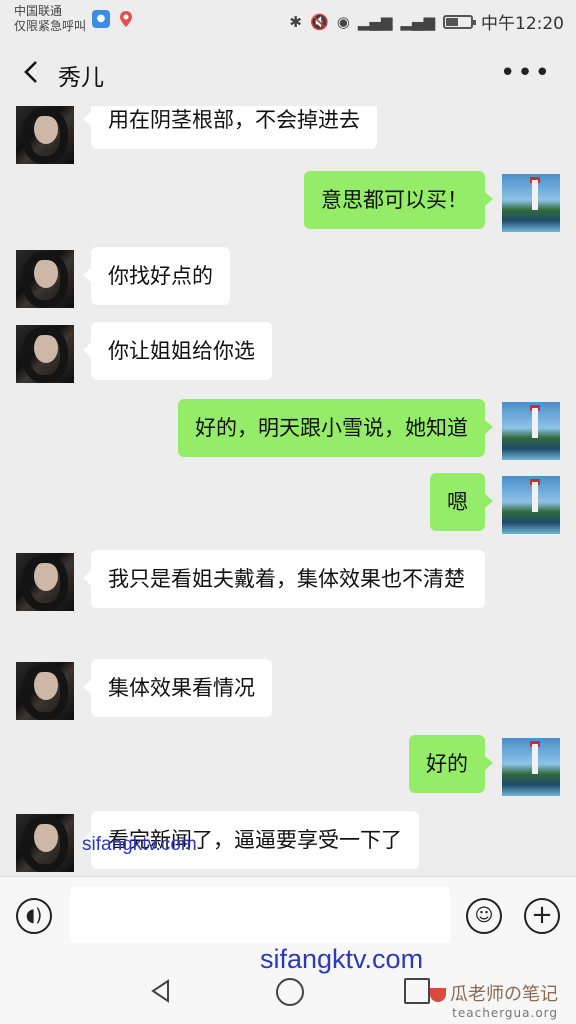  Describe the element at coordinates (177, 351) in the screenshot. I see `received-message: 你让姐姐给你选` at that location.